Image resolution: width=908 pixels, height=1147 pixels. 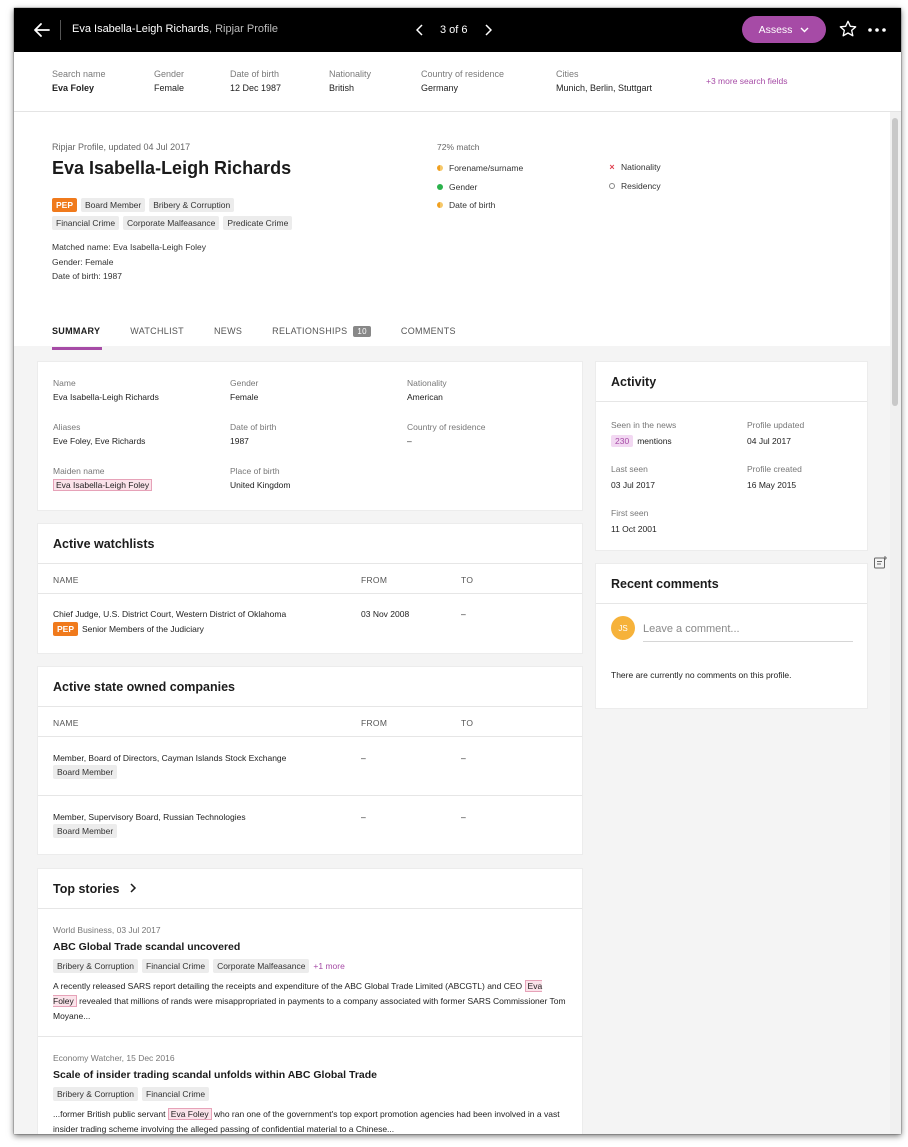 What do you see at coordinates (604, 81) in the screenshot?
I see `search-field-cities: Cities Munich, Berlin, Stuttgart` at bounding box center [604, 81].